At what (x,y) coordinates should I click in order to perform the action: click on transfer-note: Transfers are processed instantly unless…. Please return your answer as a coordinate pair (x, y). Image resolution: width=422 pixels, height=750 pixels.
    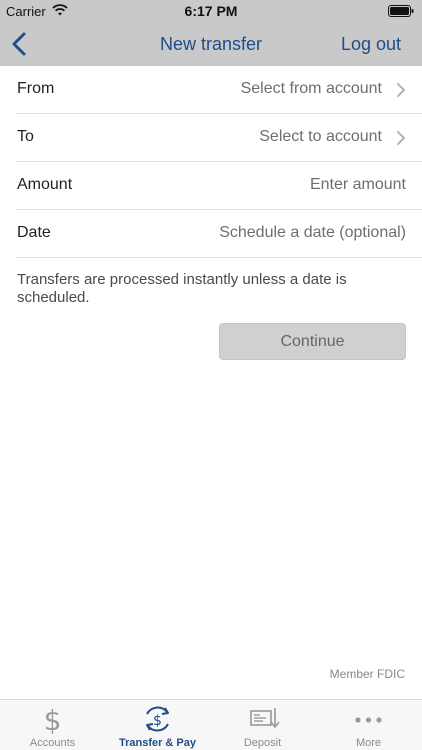
    Looking at the image, I should click on (182, 288).